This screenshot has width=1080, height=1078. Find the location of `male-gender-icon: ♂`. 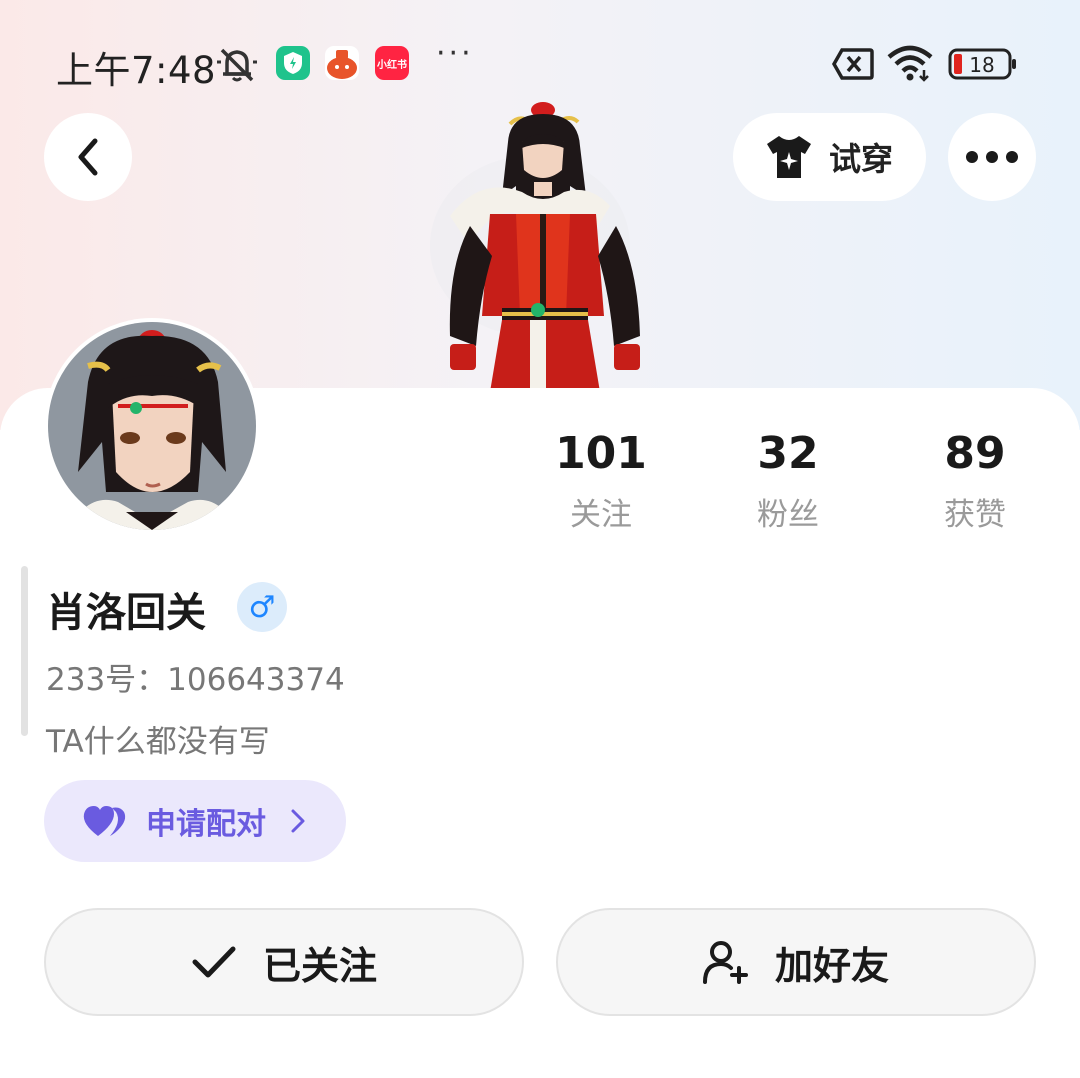

male-gender-icon: ♂ is located at coordinates (262, 607).